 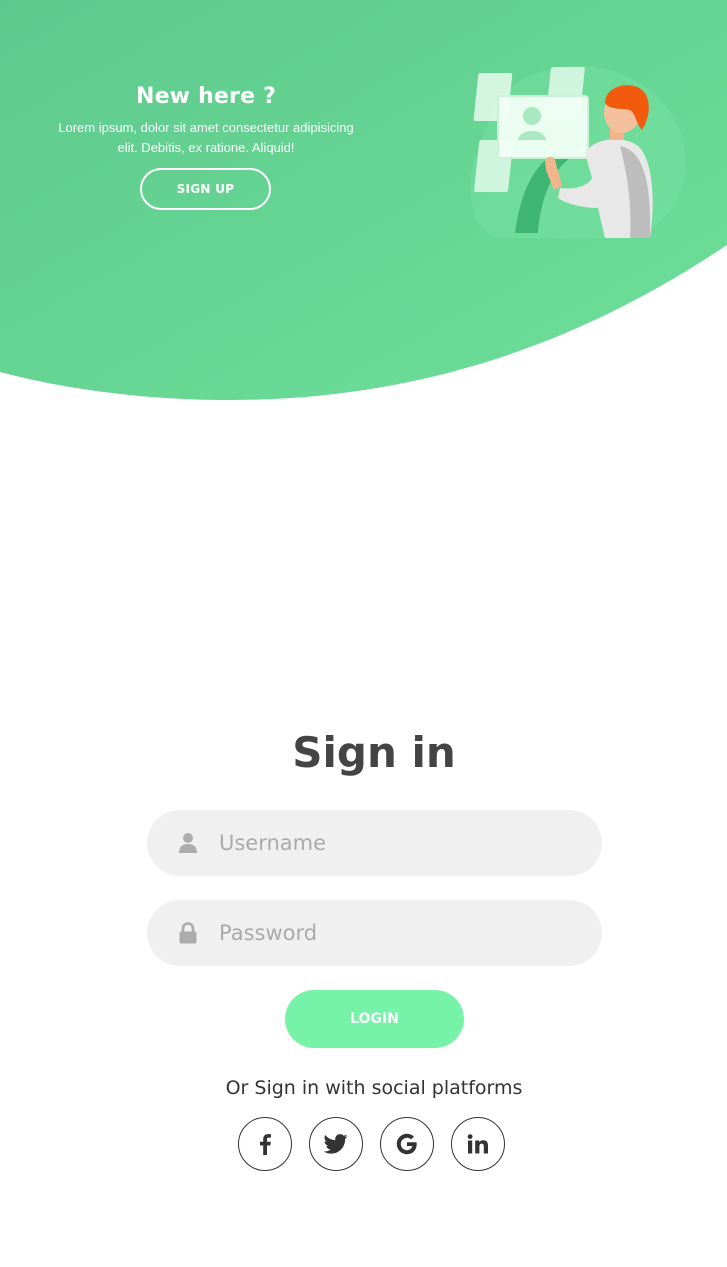 What do you see at coordinates (374, 752) in the screenshot?
I see `sign-in-title: Sign in` at bounding box center [374, 752].